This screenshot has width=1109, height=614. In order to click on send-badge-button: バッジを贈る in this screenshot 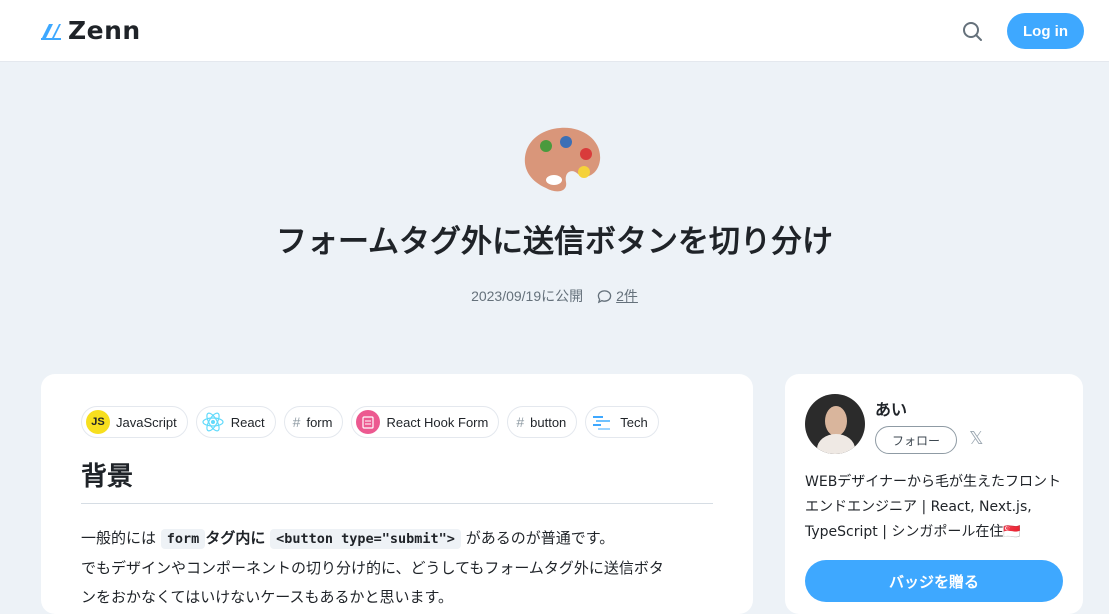, I will do `click(934, 581)`.